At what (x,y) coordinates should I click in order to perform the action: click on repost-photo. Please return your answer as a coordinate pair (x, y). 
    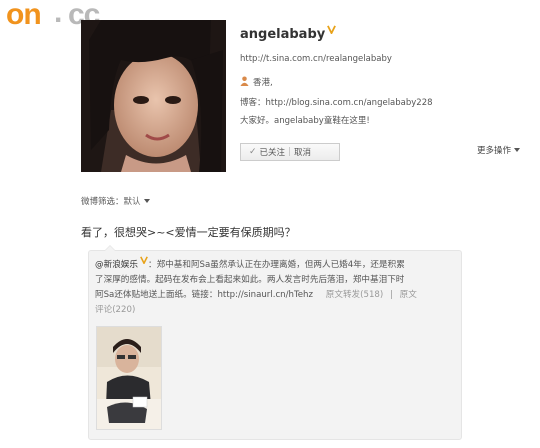
    Looking at the image, I should click on (129, 378).